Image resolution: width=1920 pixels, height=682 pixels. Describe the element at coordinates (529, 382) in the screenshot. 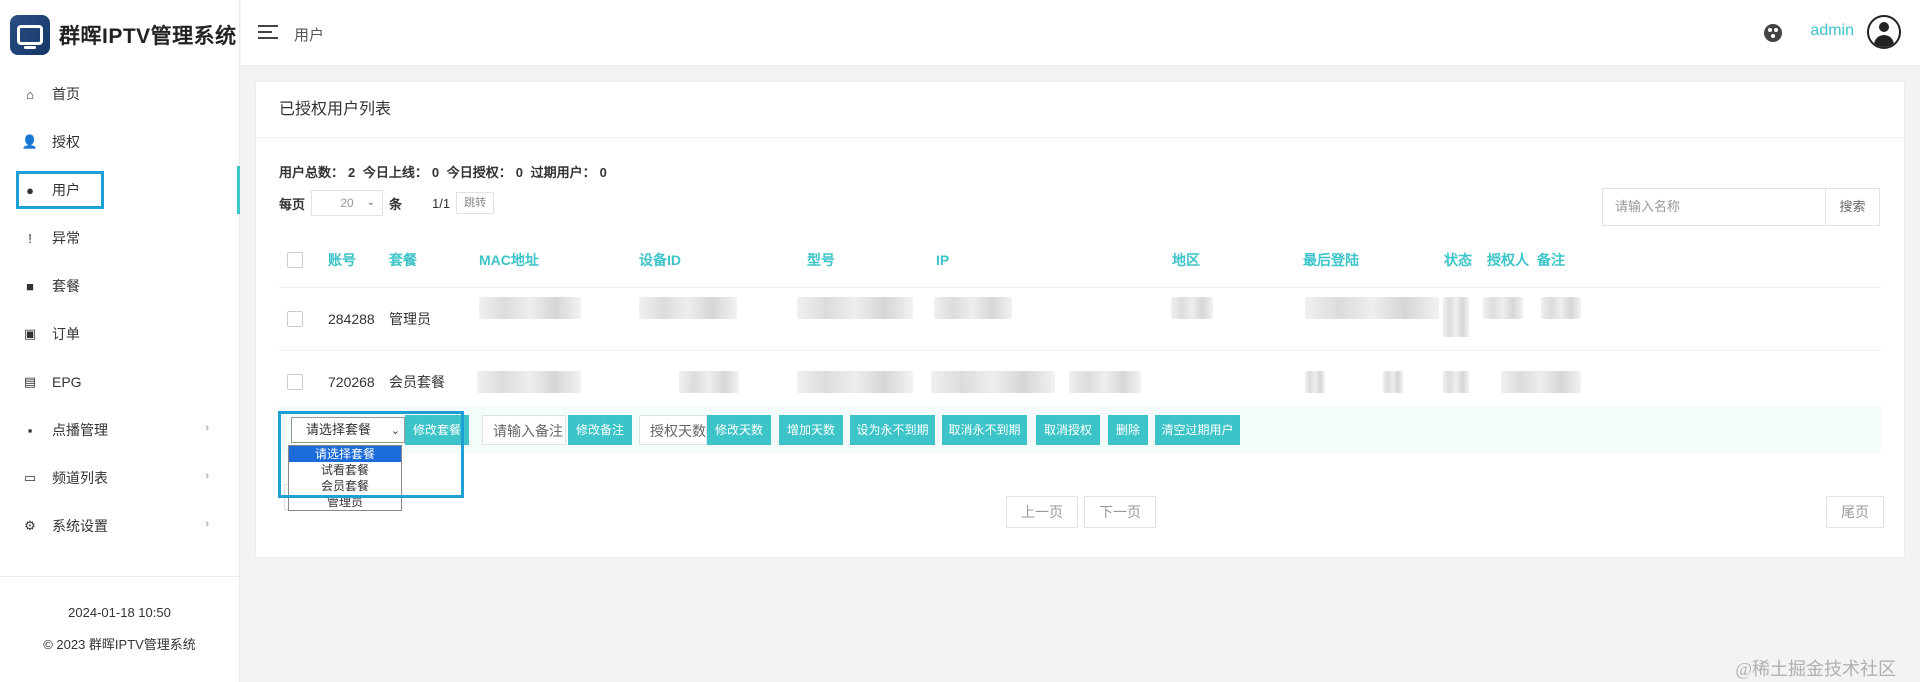

I see `redacted-mac` at that location.